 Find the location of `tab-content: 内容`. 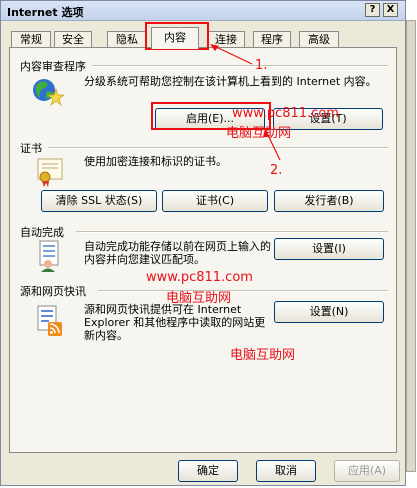

tab-content: 内容 is located at coordinates (175, 38).